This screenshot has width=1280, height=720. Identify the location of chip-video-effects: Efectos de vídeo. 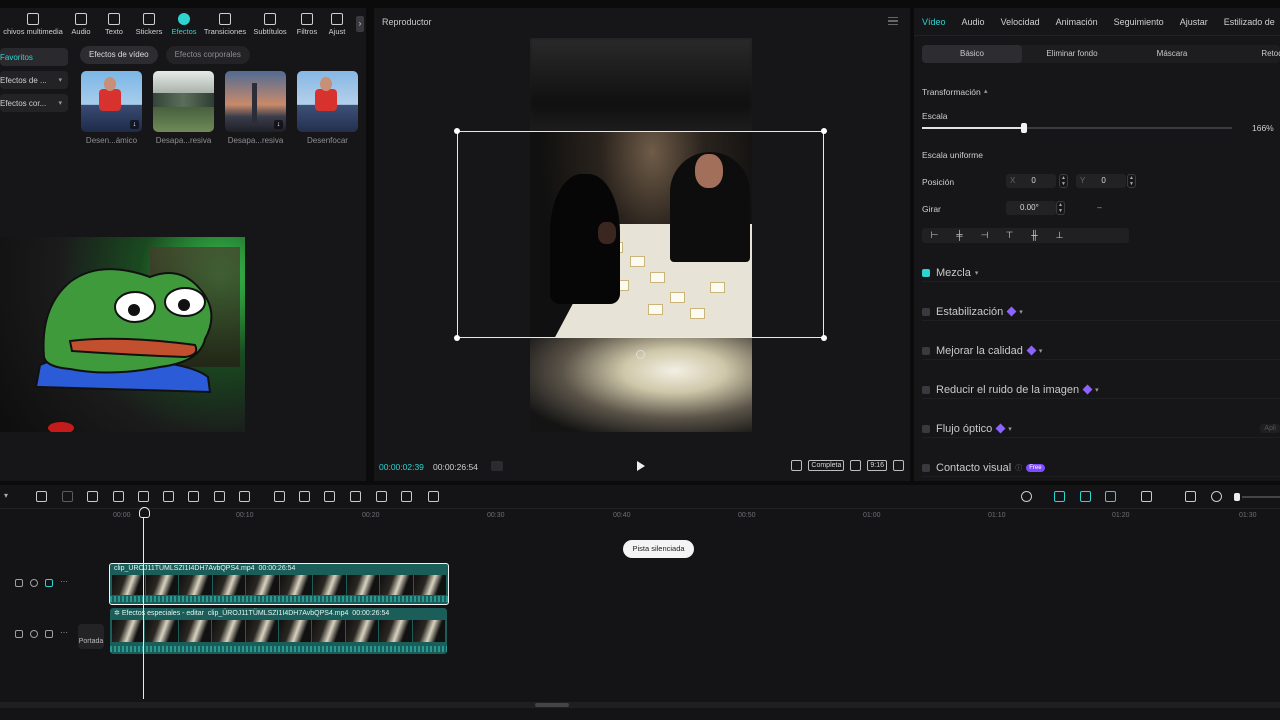
(119, 55).